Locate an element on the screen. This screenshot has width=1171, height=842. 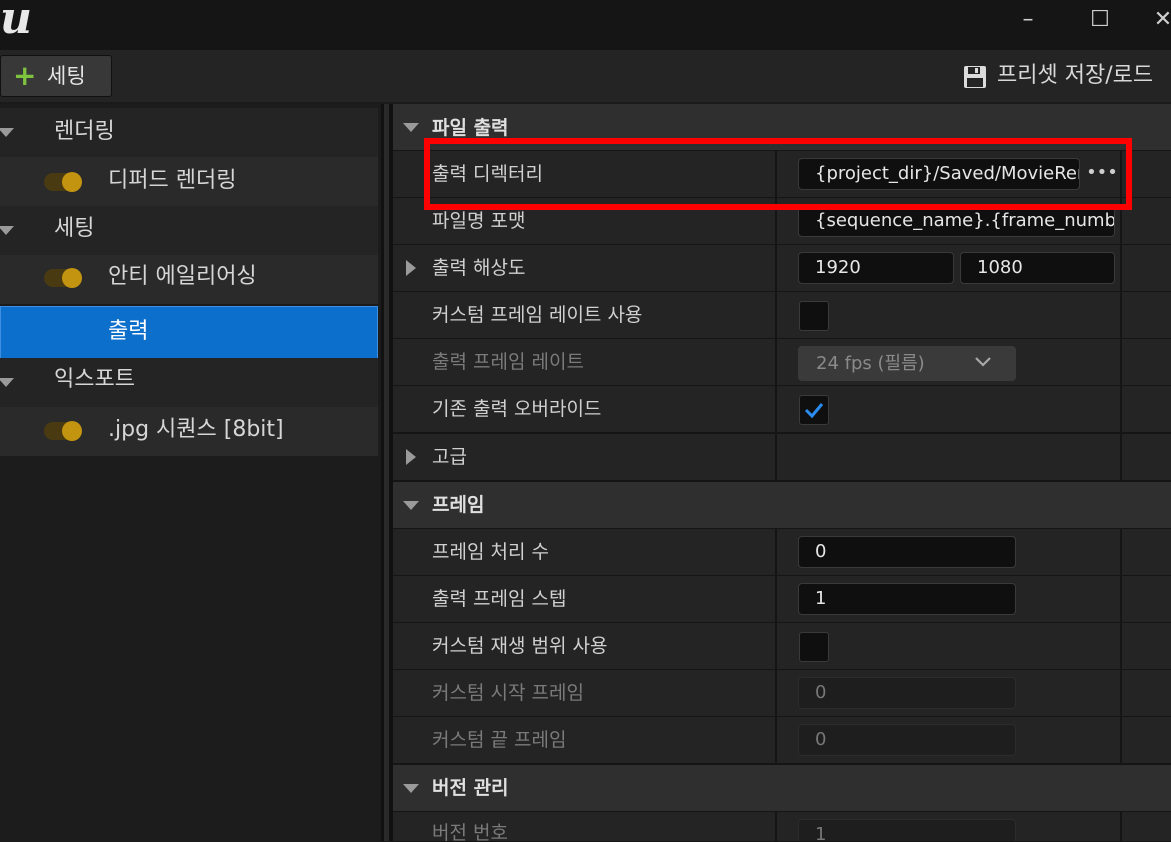
add-setting-button: + 세팅 is located at coordinates (56, 76).